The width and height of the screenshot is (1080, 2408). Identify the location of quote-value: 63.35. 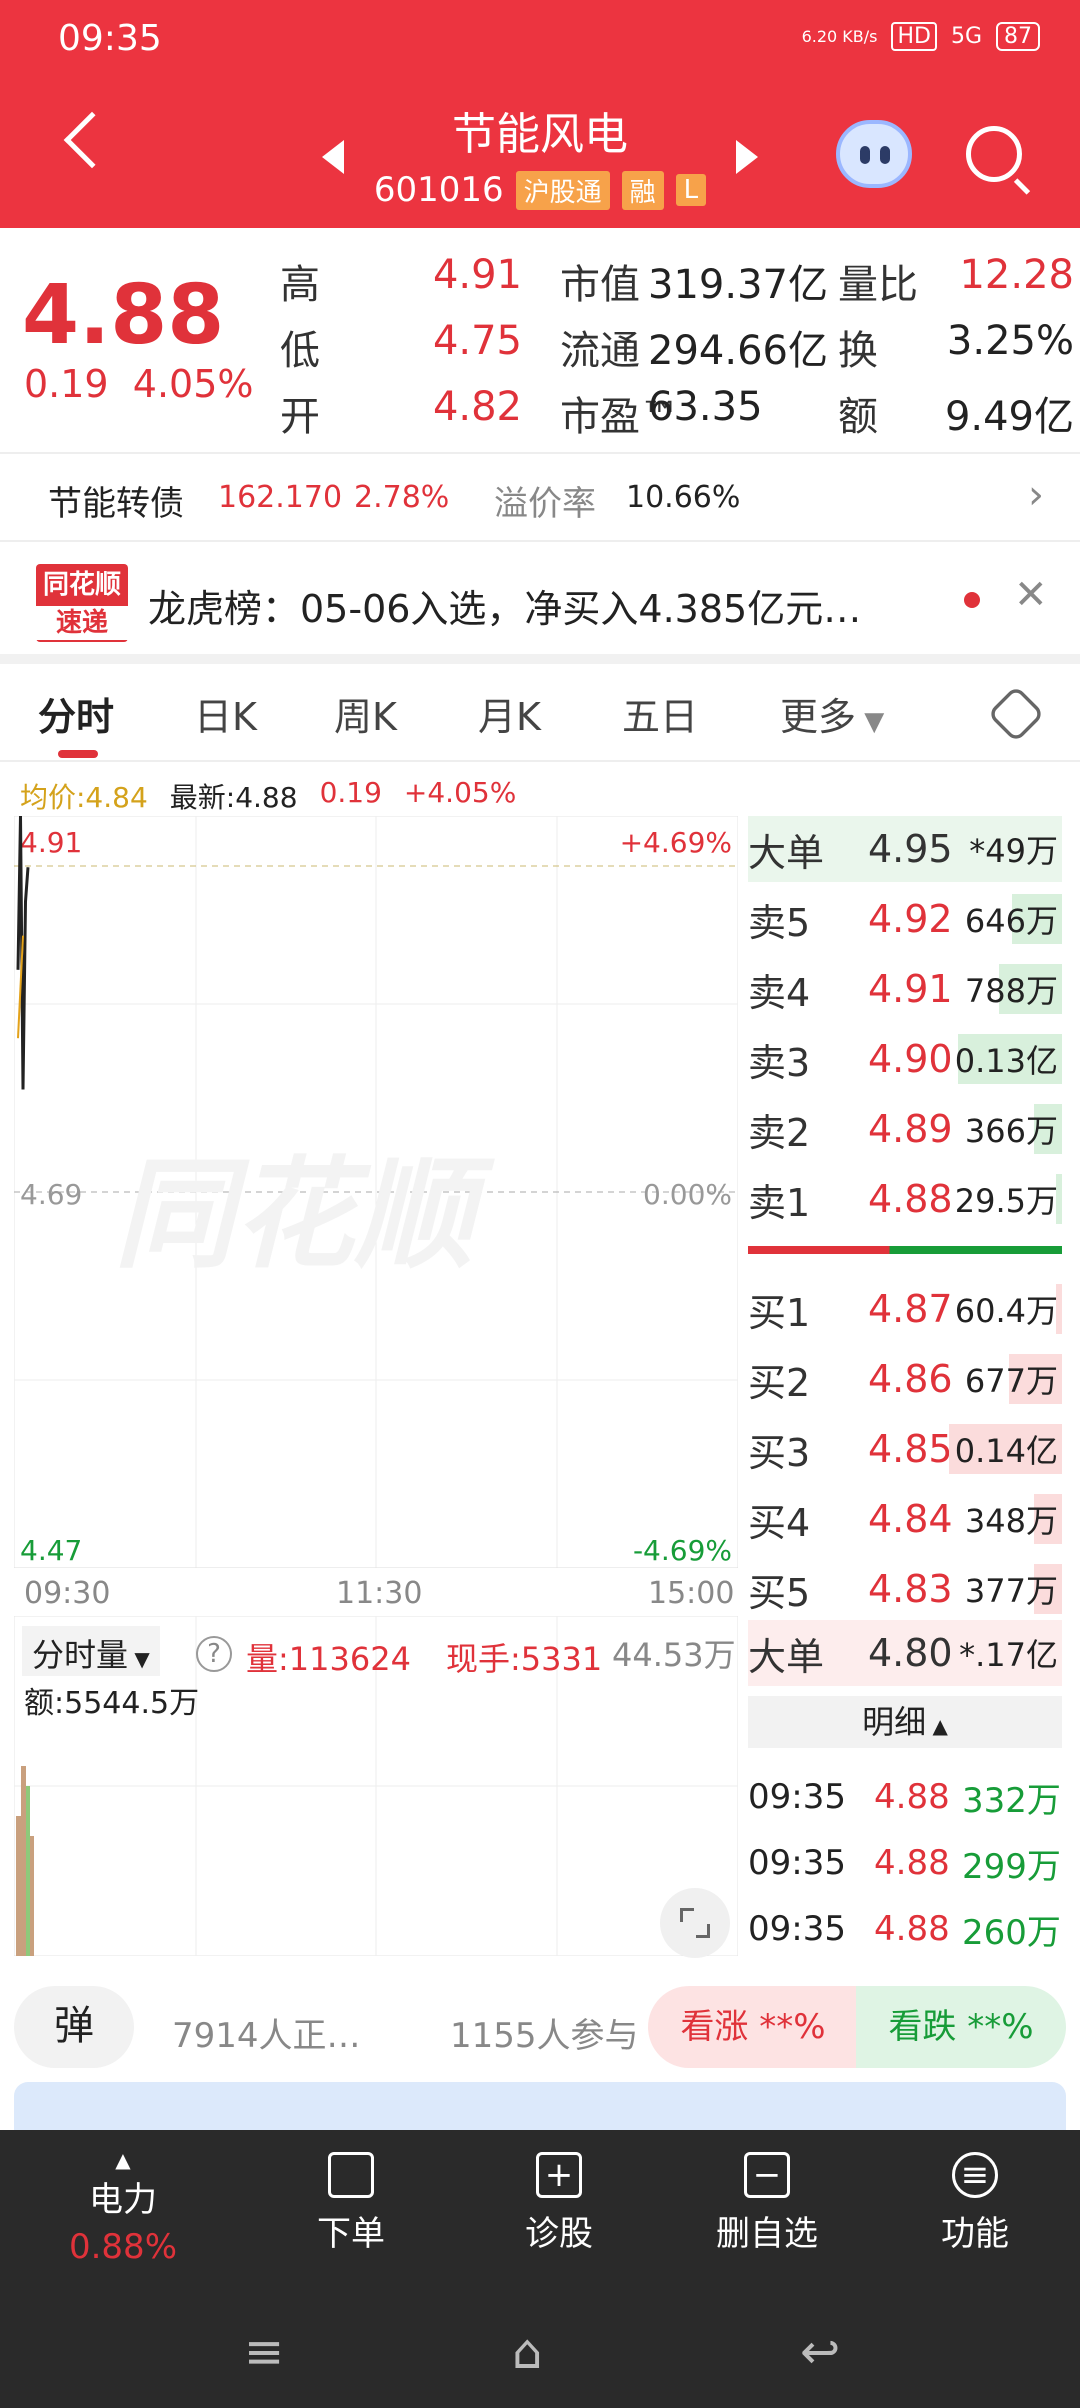
(705, 407).